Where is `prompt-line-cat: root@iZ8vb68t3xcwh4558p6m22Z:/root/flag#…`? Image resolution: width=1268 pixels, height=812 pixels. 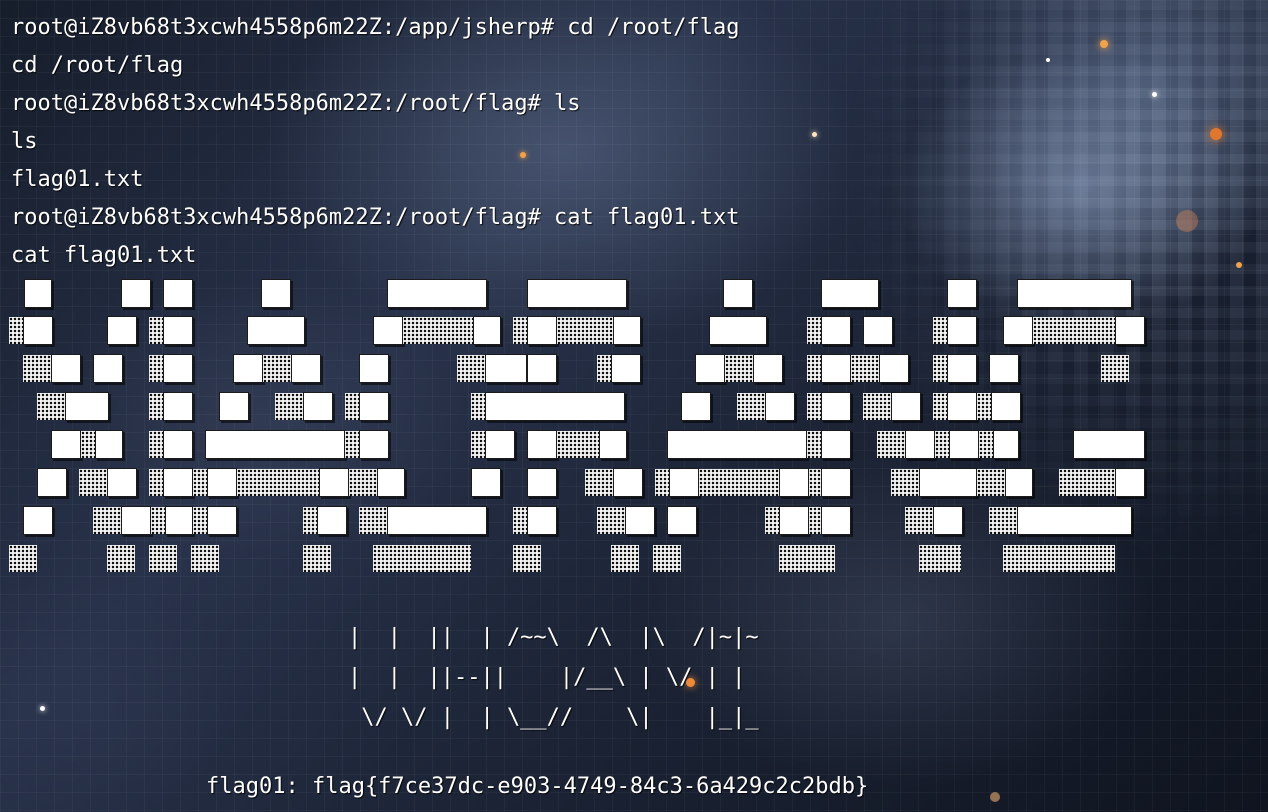 prompt-line-cat: root@iZ8vb68t3xcwh4558p6m22Z:/root/flag#… is located at coordinates (375, 217).